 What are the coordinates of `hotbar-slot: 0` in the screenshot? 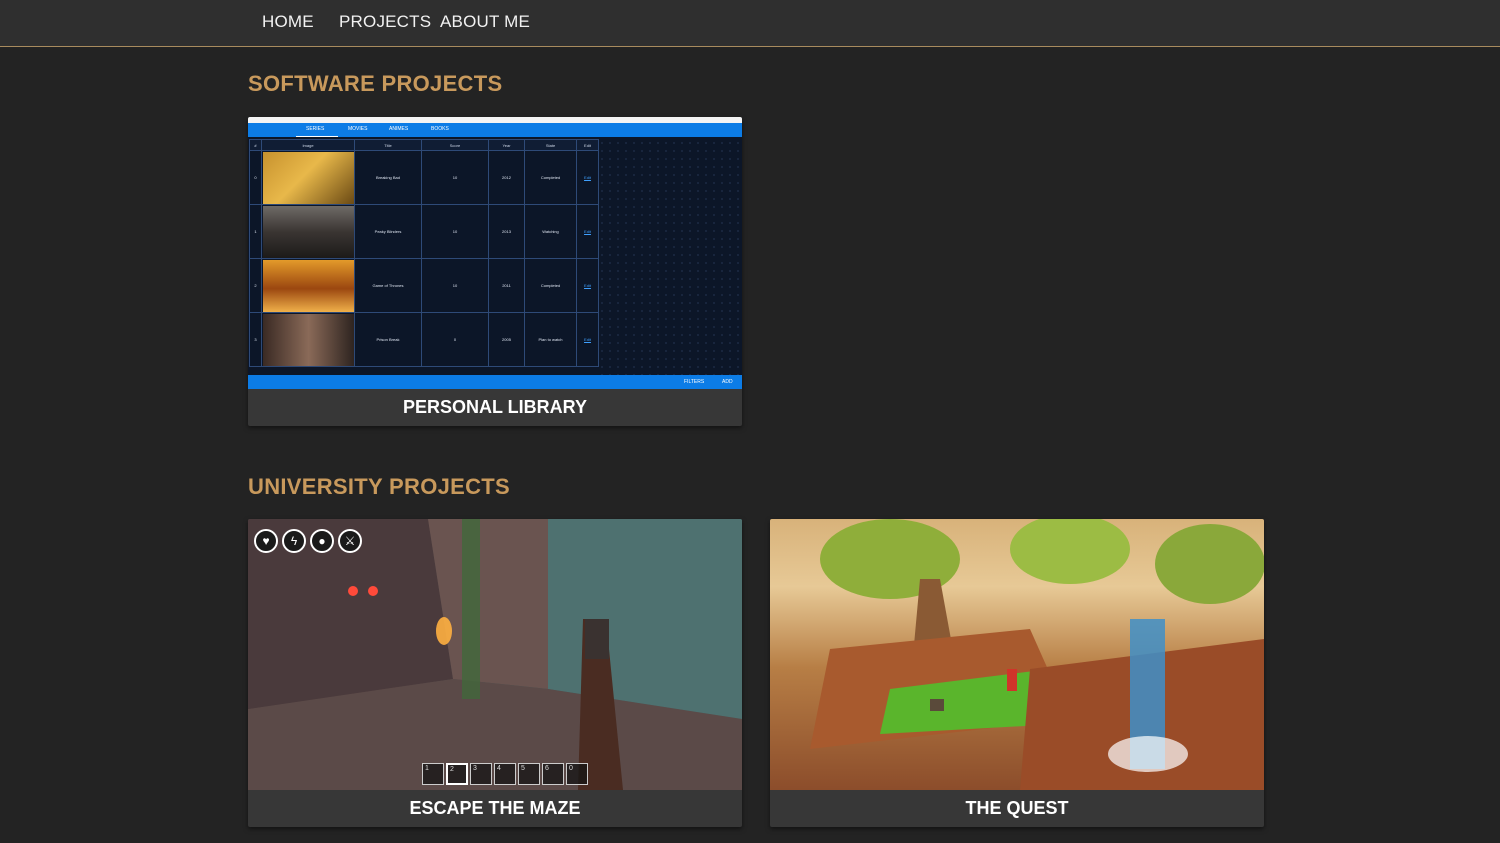 It's located at (577, 774).